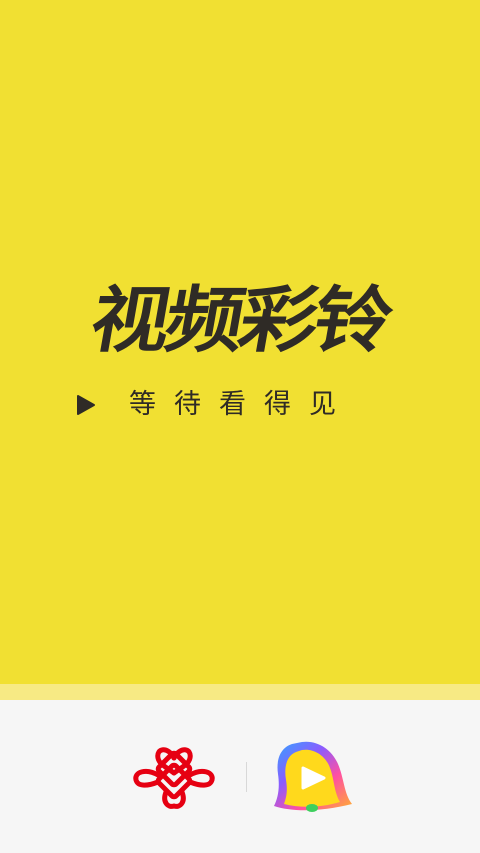  What do you see at coordinates (246, 777) in the screenshot?
I see `logo-separator` at bounding box center [246, 777].